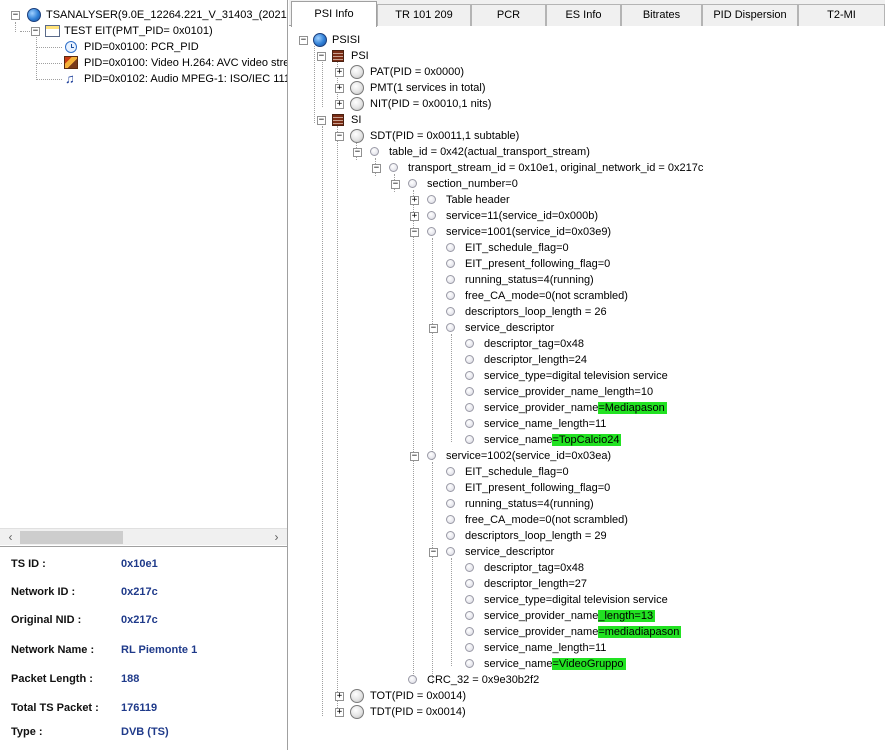  I want to click on info-label: Total TS Packet :, so click(55, 708).